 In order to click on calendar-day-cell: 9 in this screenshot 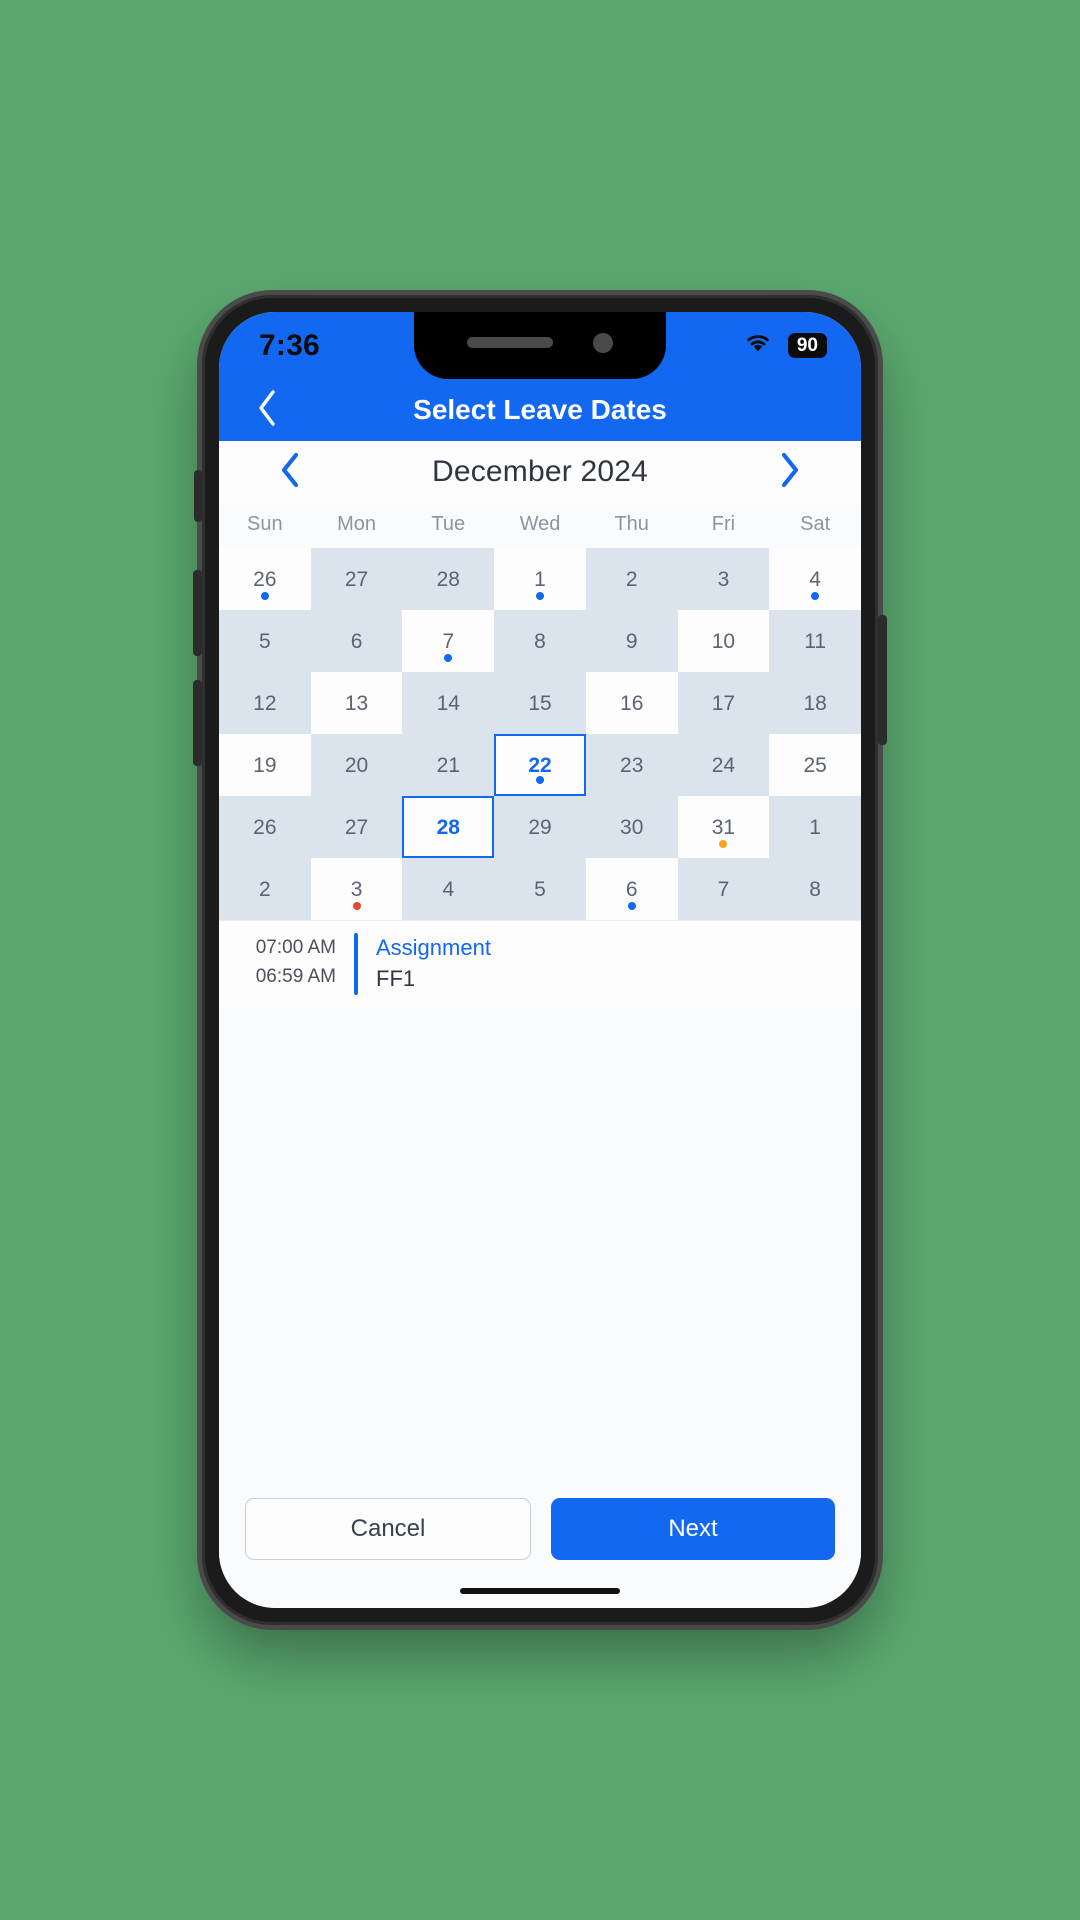, I will do `click(631, 641)`.